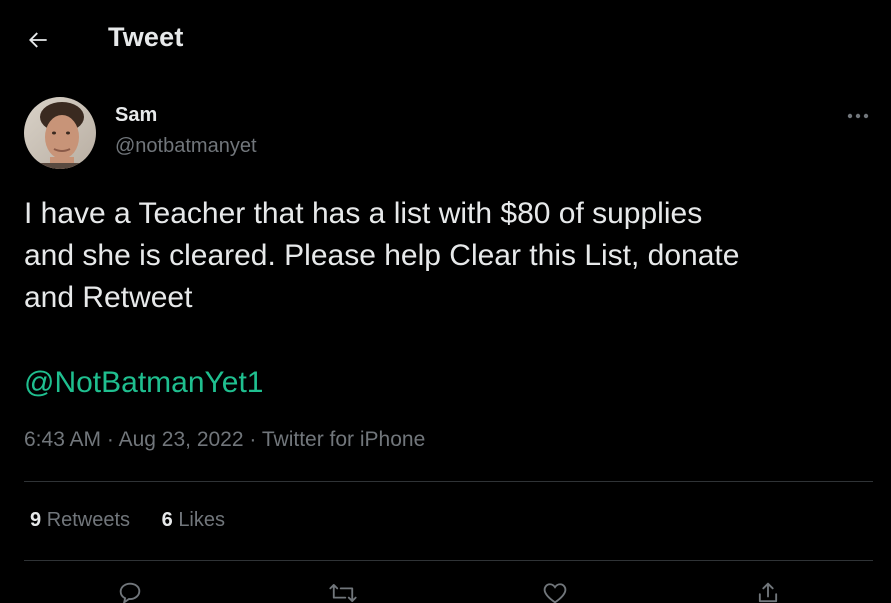 The width and height of the screenshot is (891, 603). I want to click on retweets-label: Retweets, so click(88, 520).